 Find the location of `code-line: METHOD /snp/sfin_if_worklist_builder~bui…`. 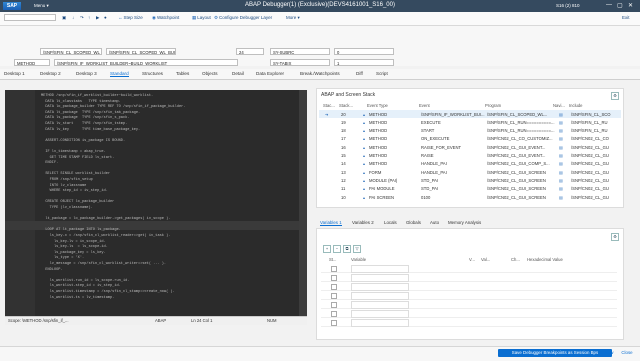

code-line: METHOD /snp/sfin_if_worklist_builder~bui… is located at coordinates (97, 96).